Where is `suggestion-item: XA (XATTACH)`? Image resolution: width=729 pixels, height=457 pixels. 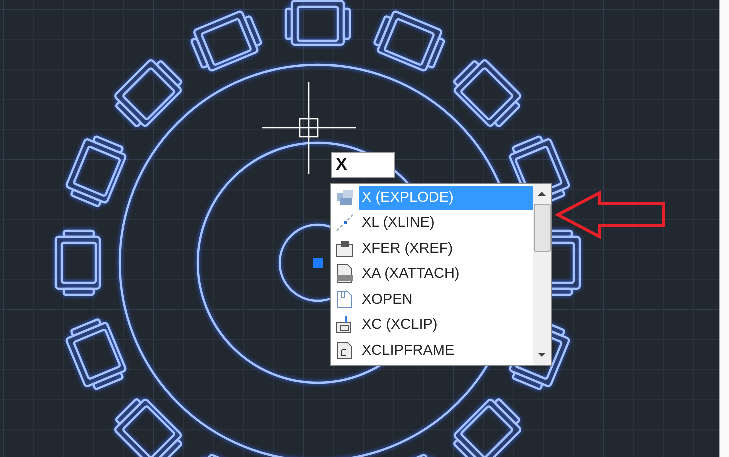 suggestion-item: XA (XATTACH) is located at coordinates (446, 274).